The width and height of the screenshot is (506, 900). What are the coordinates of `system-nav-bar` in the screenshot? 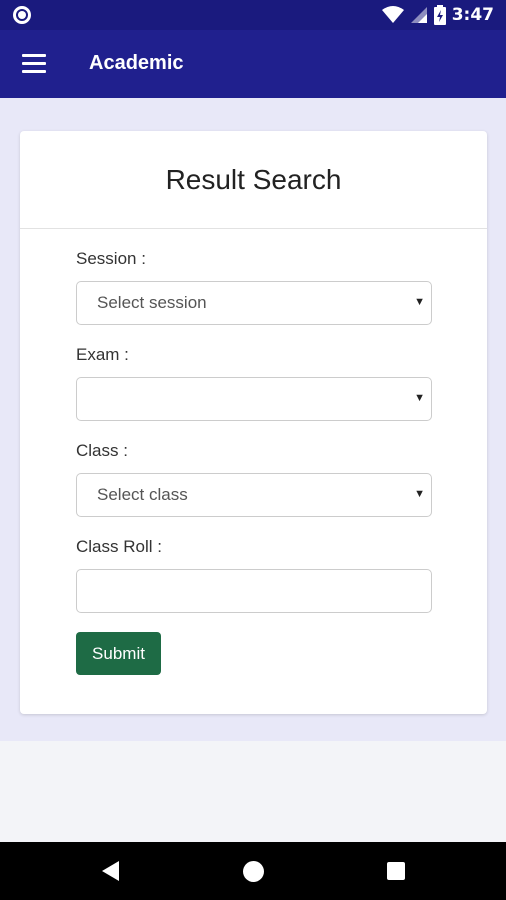 It's located at (253, 871).